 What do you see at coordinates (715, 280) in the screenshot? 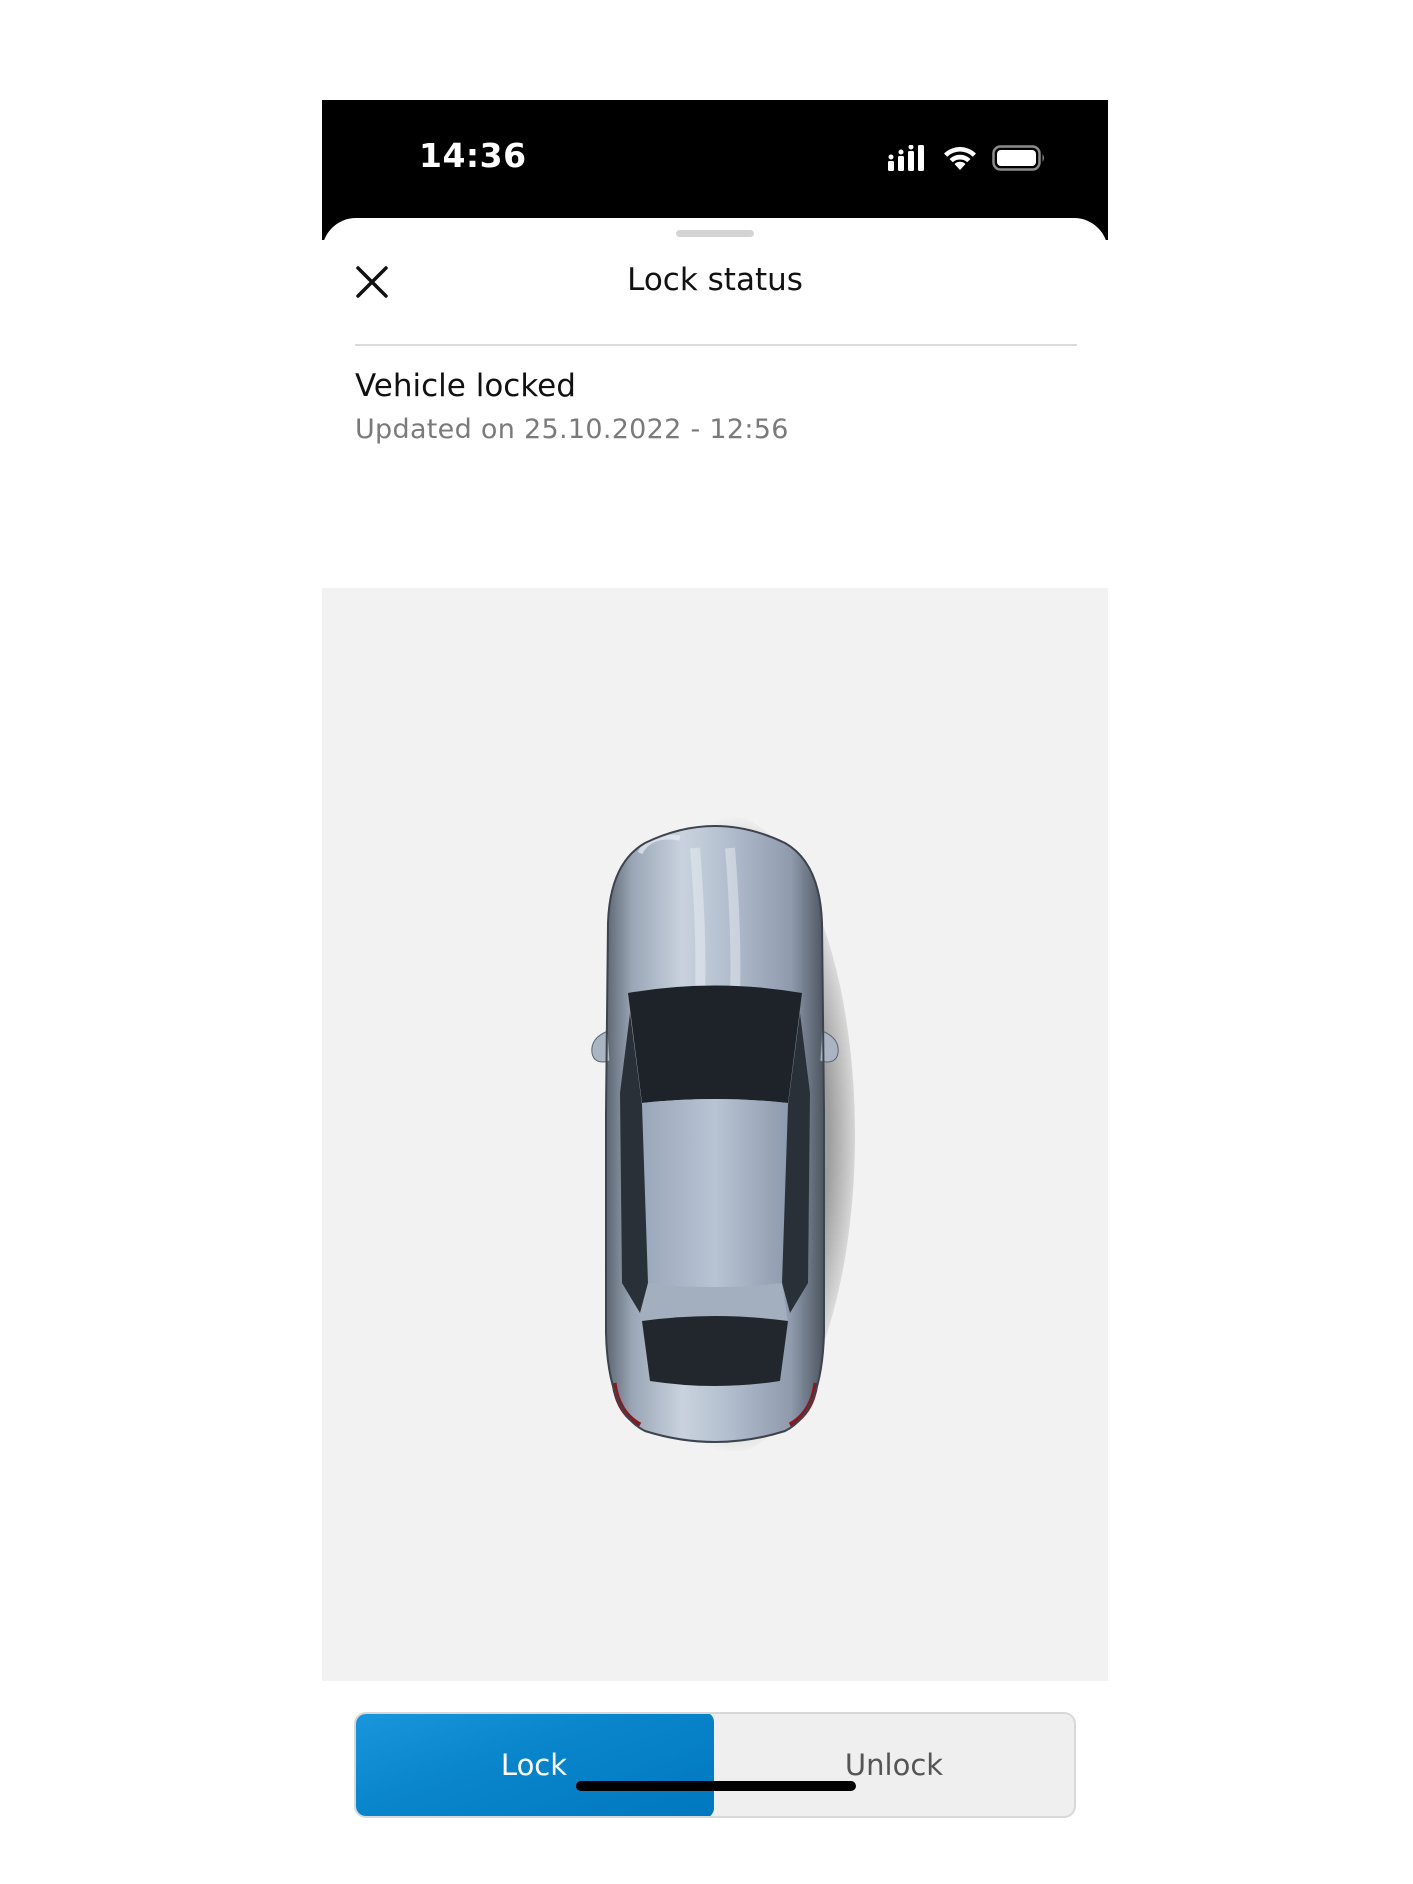
I see `sheet-title: Lock status` at bounding box center [715, 280].